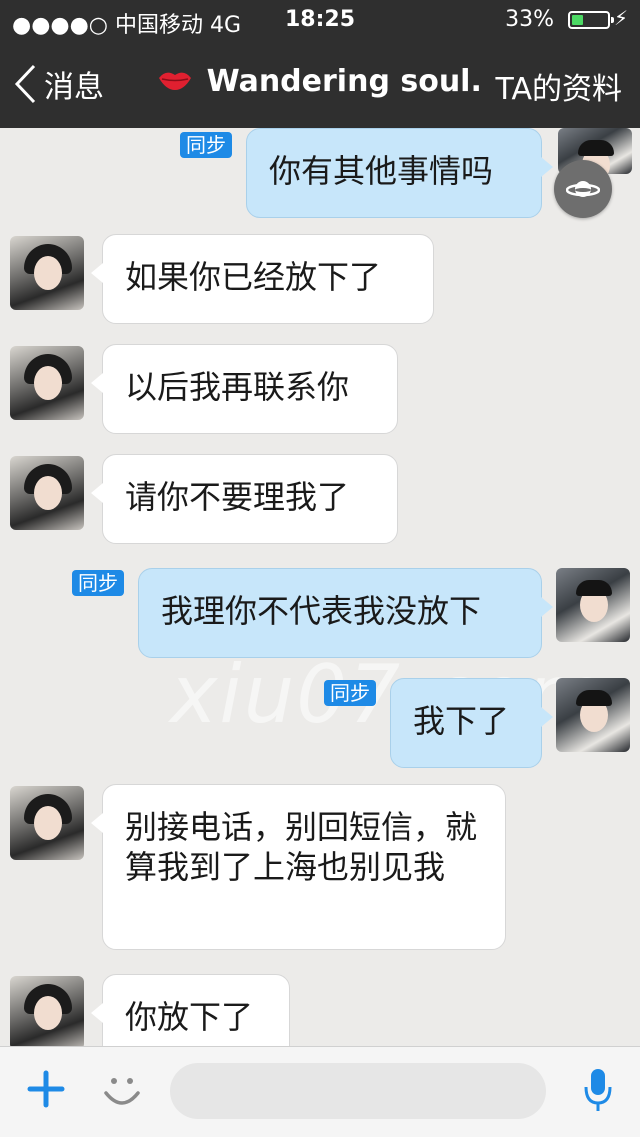 This screenshot has width=640, height=1137. Describe the element at coordinates (237, 497) in the screenshot. I see `message-text: 请你不要理我了` at that location.